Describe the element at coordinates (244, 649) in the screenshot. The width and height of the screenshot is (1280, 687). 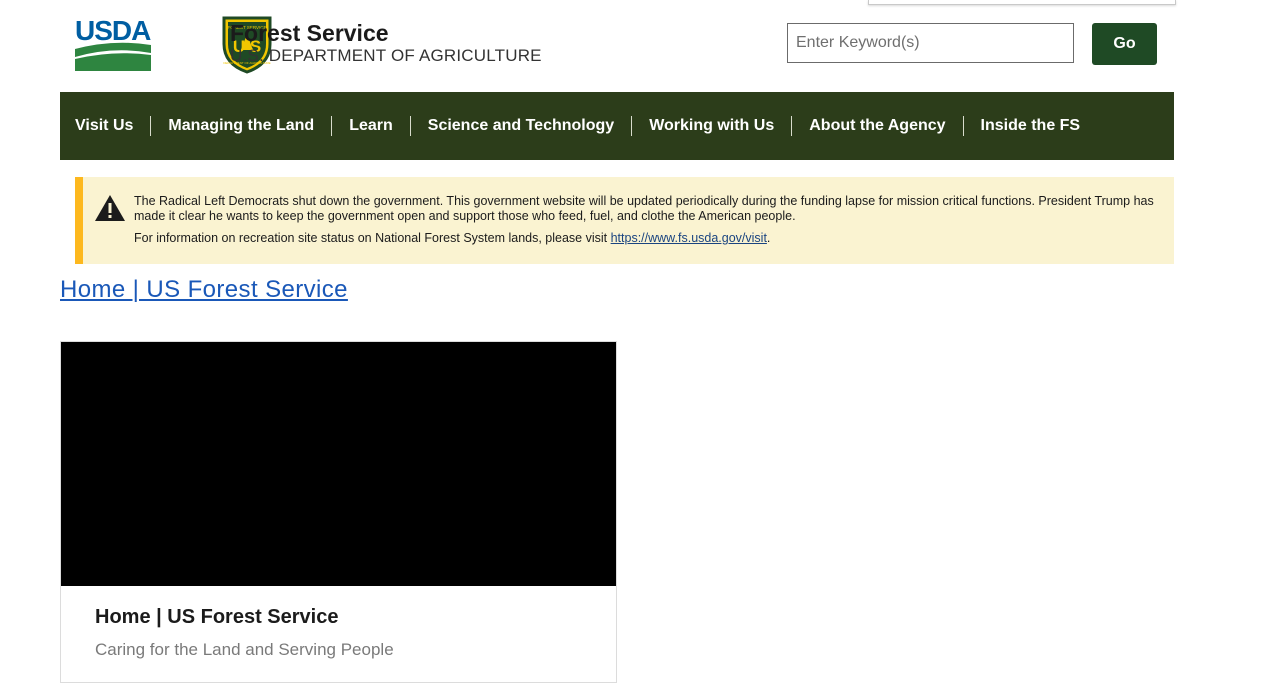
I see `card-subtitle: Caring for the Land and Serving People` at that location.